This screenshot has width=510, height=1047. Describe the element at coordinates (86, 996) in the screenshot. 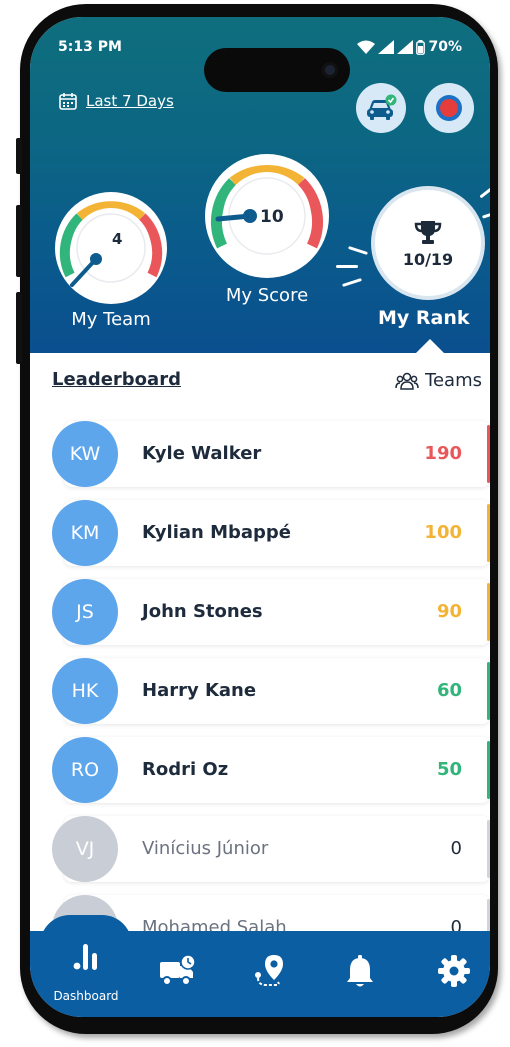

I see `nav-label-dashboard: Dashboard` at that location.